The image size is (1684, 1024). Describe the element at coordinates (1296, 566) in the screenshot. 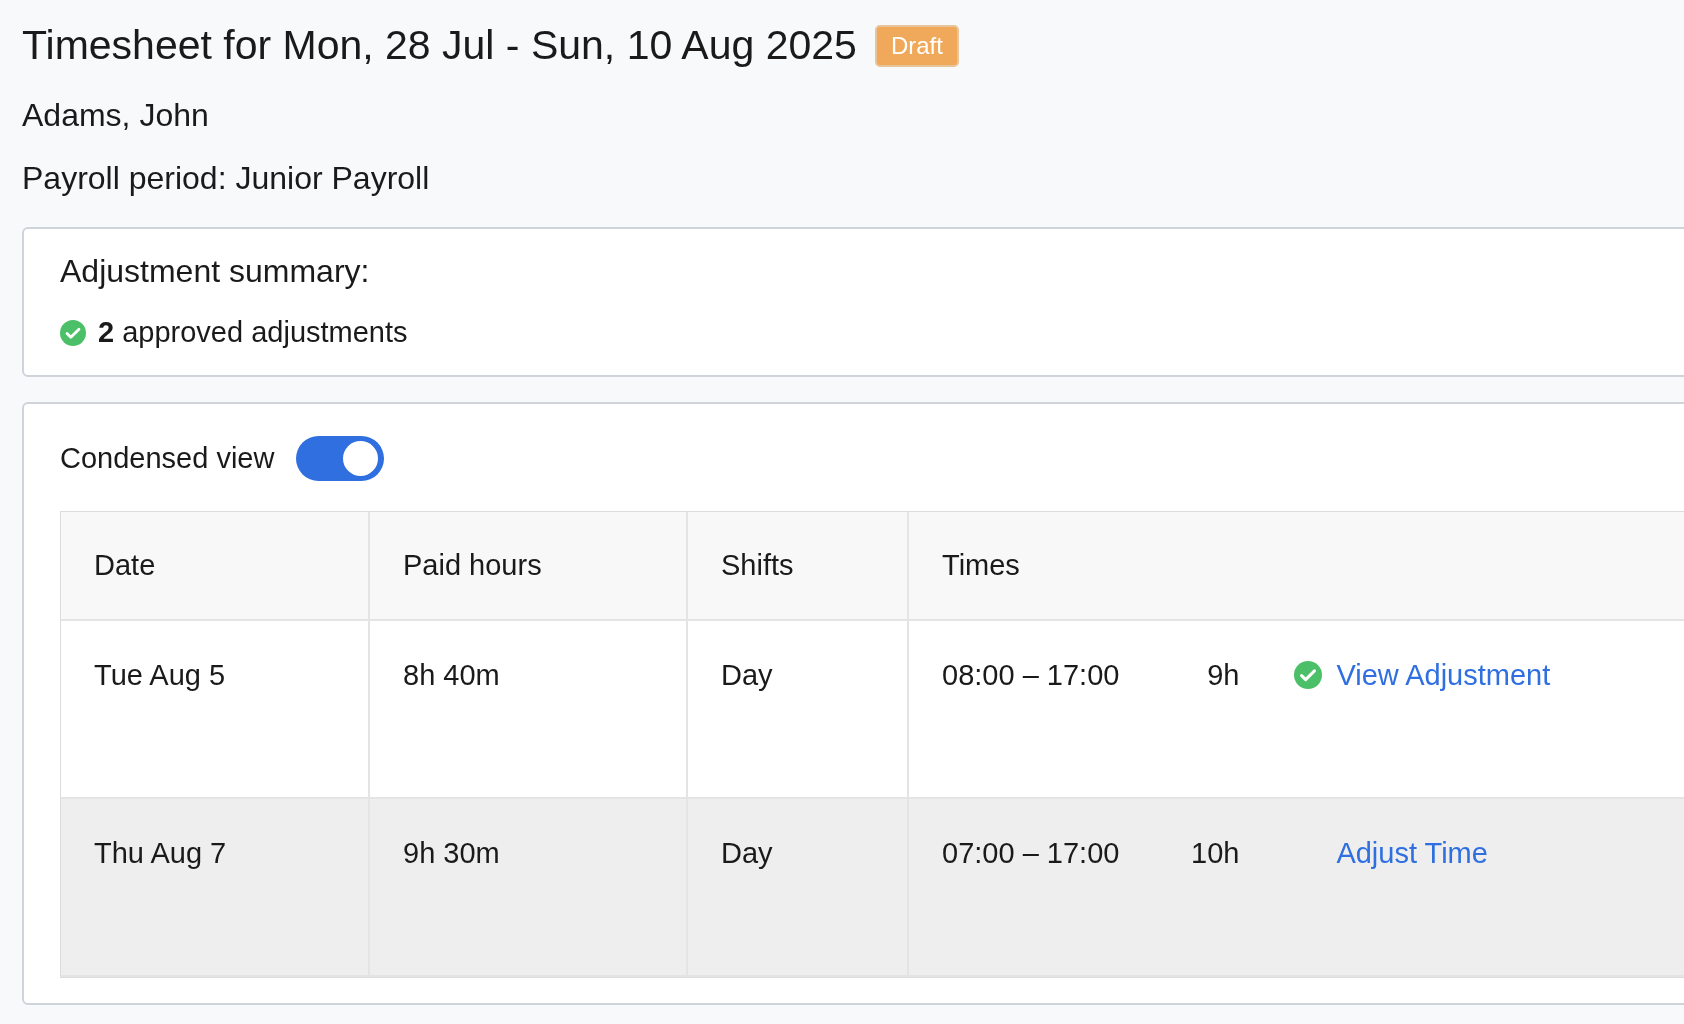

I see `column-header: Times` at that location.